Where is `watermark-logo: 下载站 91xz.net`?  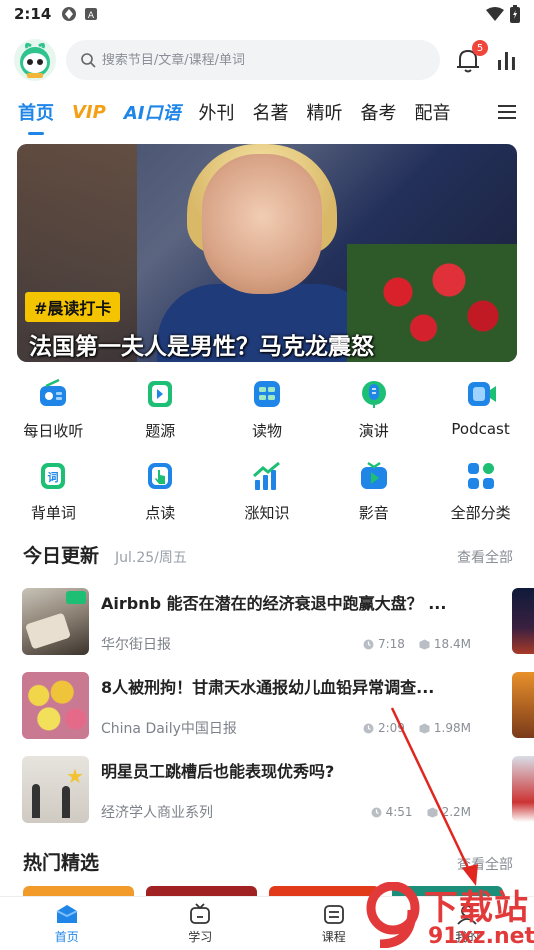 watermark-logo: 下载站 91xz.net is located at coordinates (448, 915).